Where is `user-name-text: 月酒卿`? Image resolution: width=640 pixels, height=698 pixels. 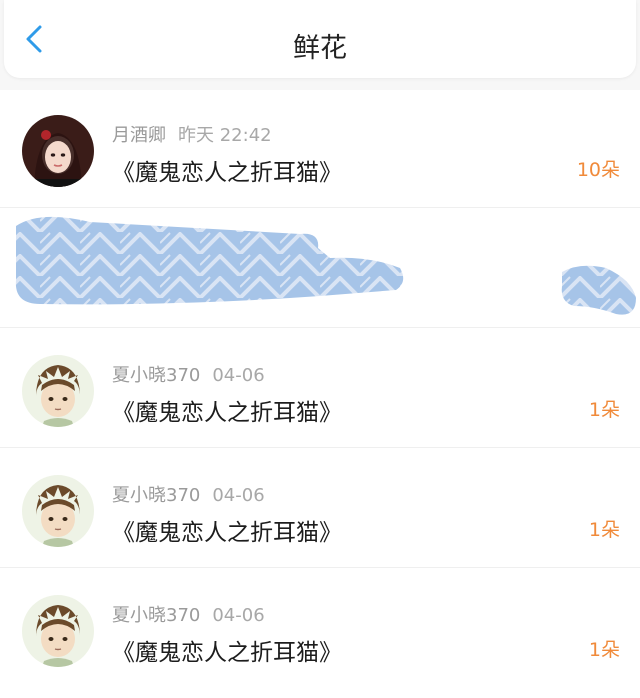 user-name-text: 月酒卿 is located at coordinates (139, 135).